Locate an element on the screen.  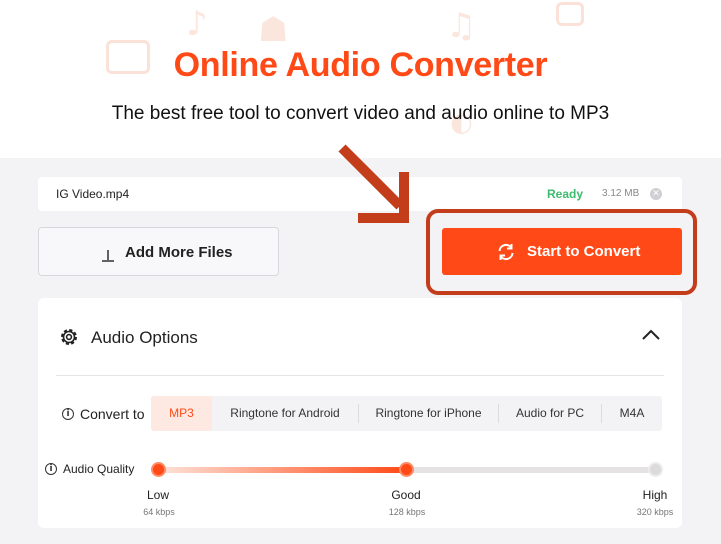
format-tab-audio-pc: Audio for PC is located at coordinates (550, 413).